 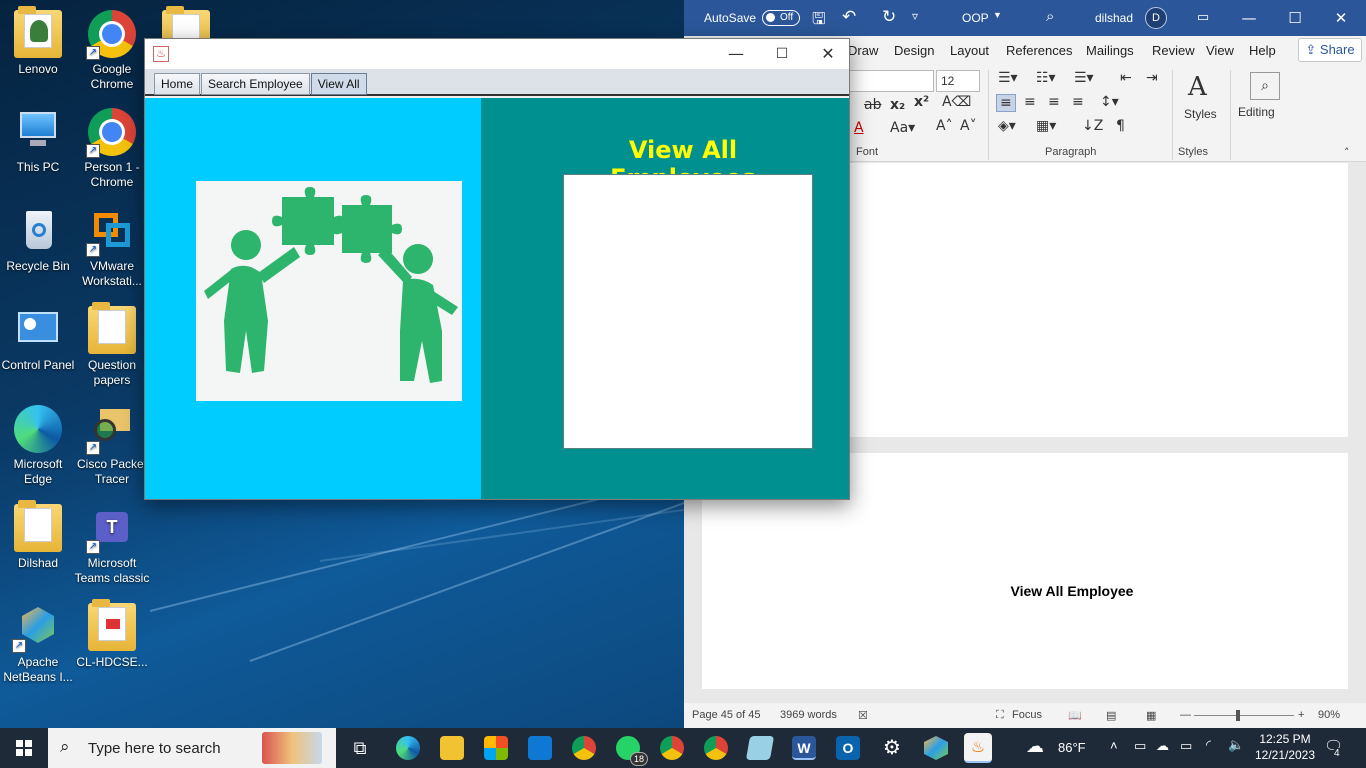 What do you see at coordinates (1220, 50) in the screenshot?
I see `tab-view: View` at bounding box center [1220, 50].